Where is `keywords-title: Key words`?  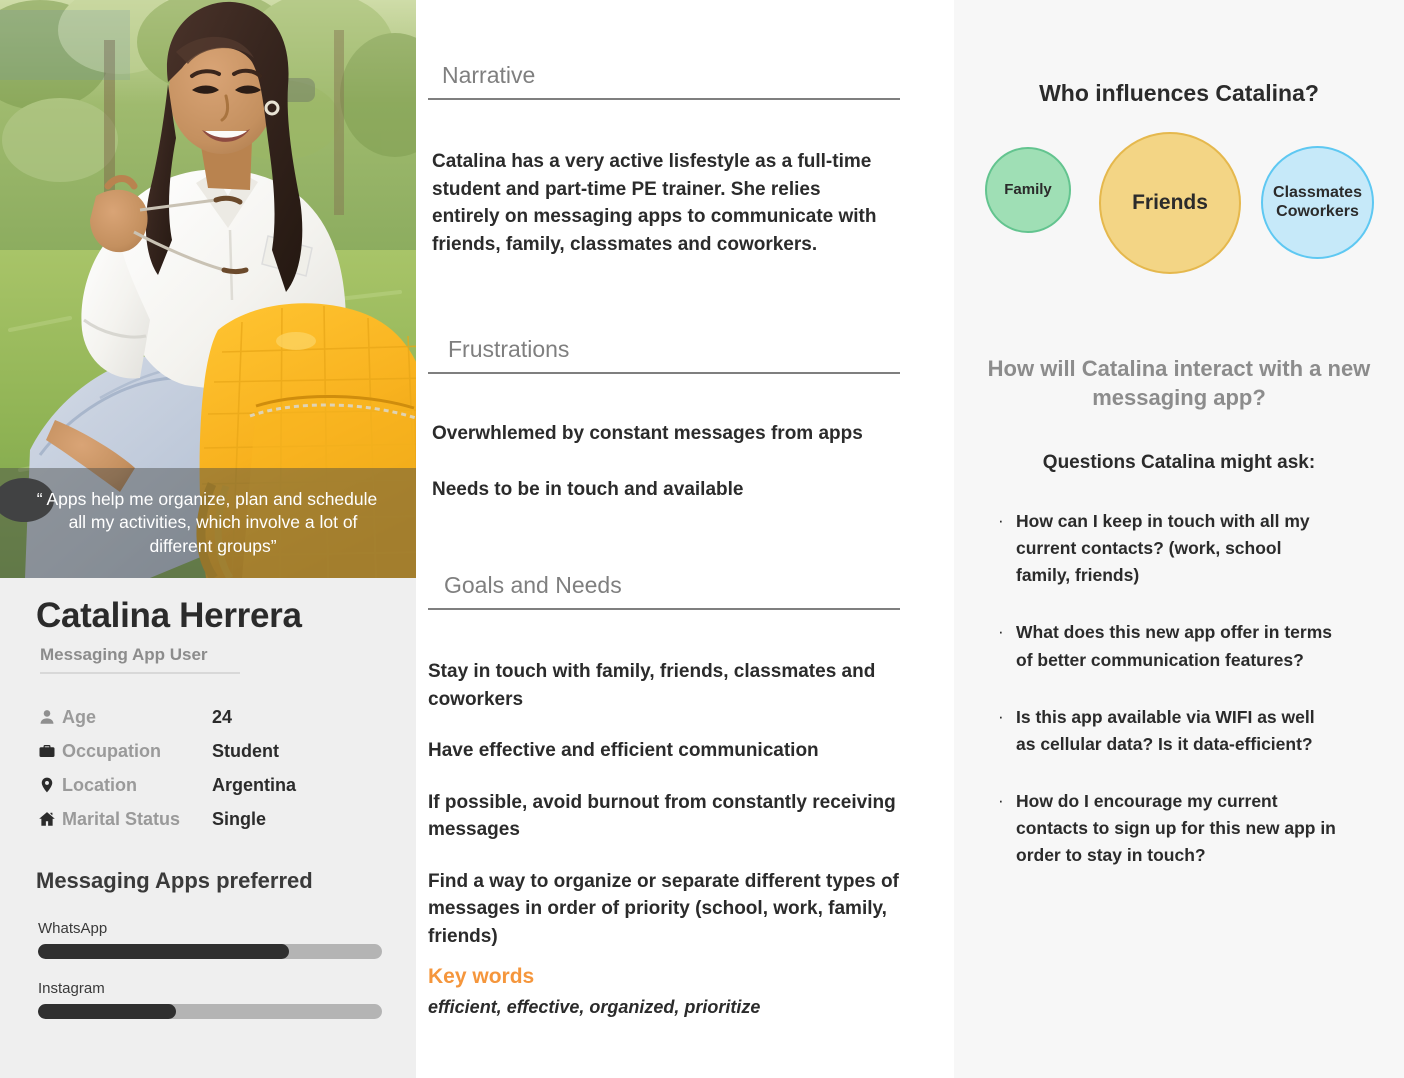
keywords-title: Key words is located at coordinates (481, 976).